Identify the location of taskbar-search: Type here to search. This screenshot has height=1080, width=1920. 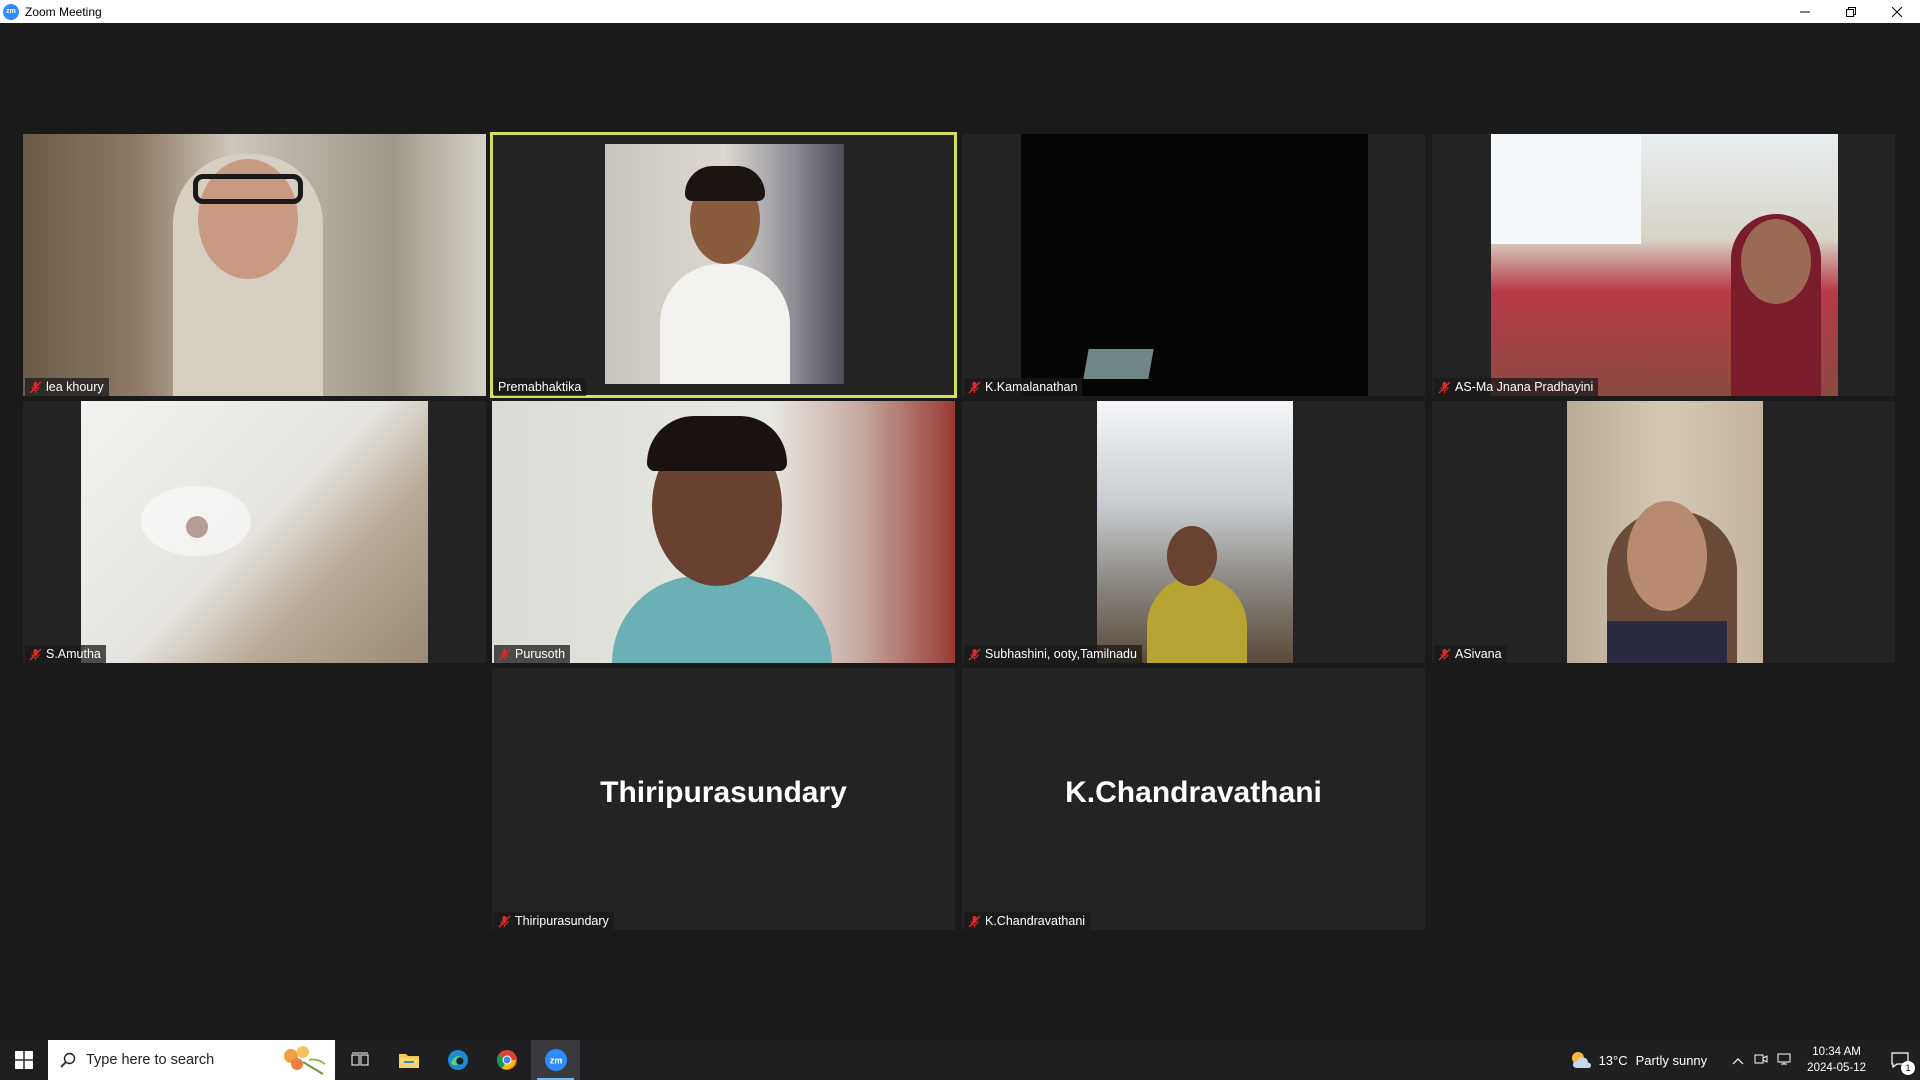
(191, 1060).